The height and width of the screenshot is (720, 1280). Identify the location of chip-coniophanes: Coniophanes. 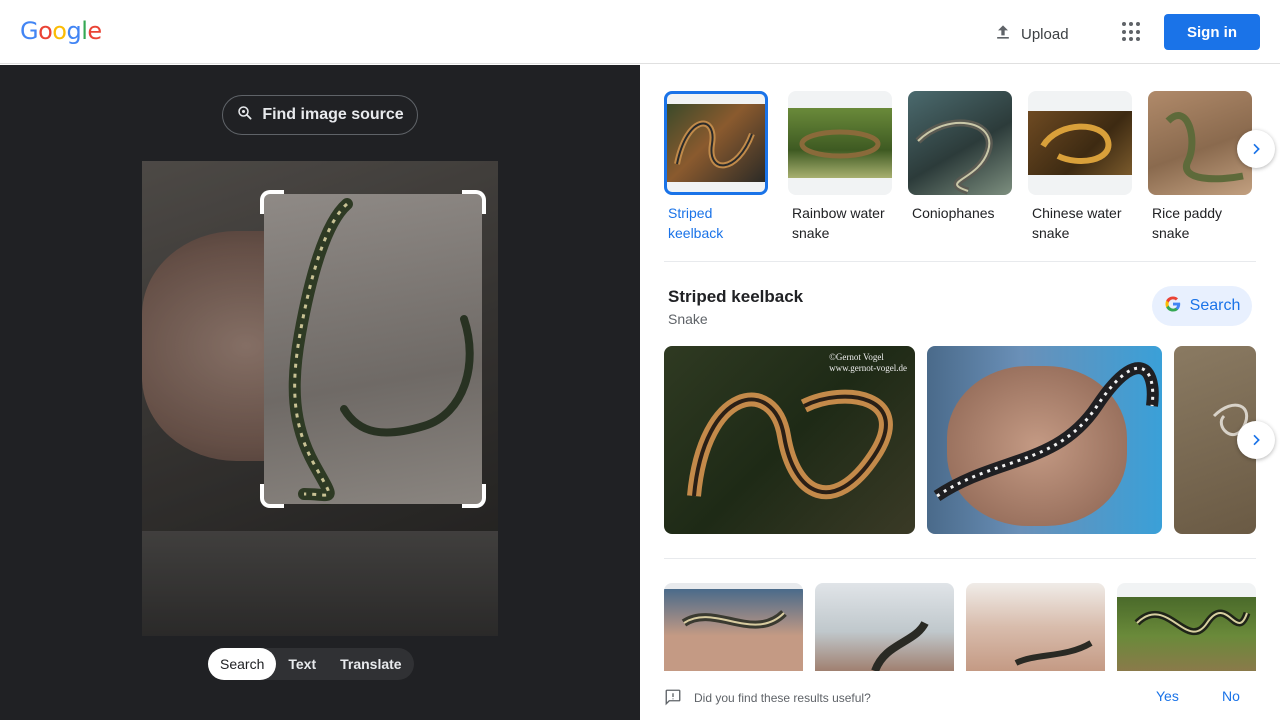
(960, 157).